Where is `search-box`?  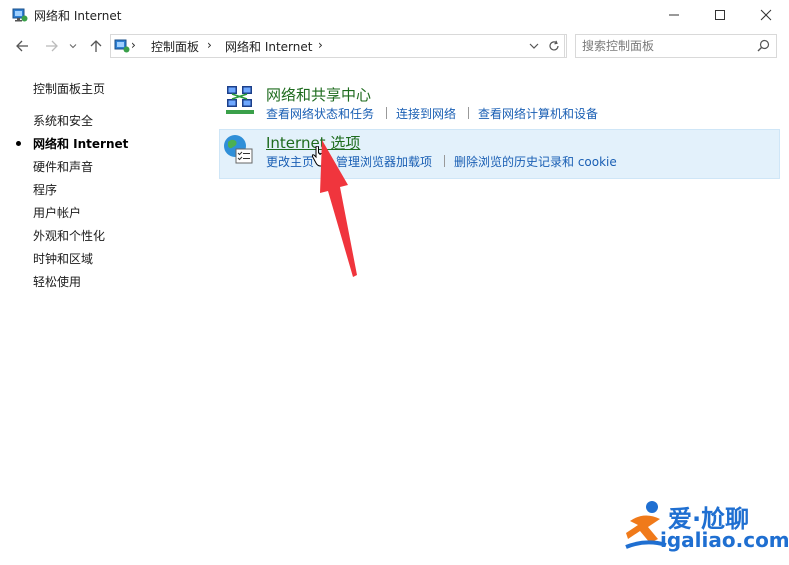 search-box is located at coordinates (676, 46).